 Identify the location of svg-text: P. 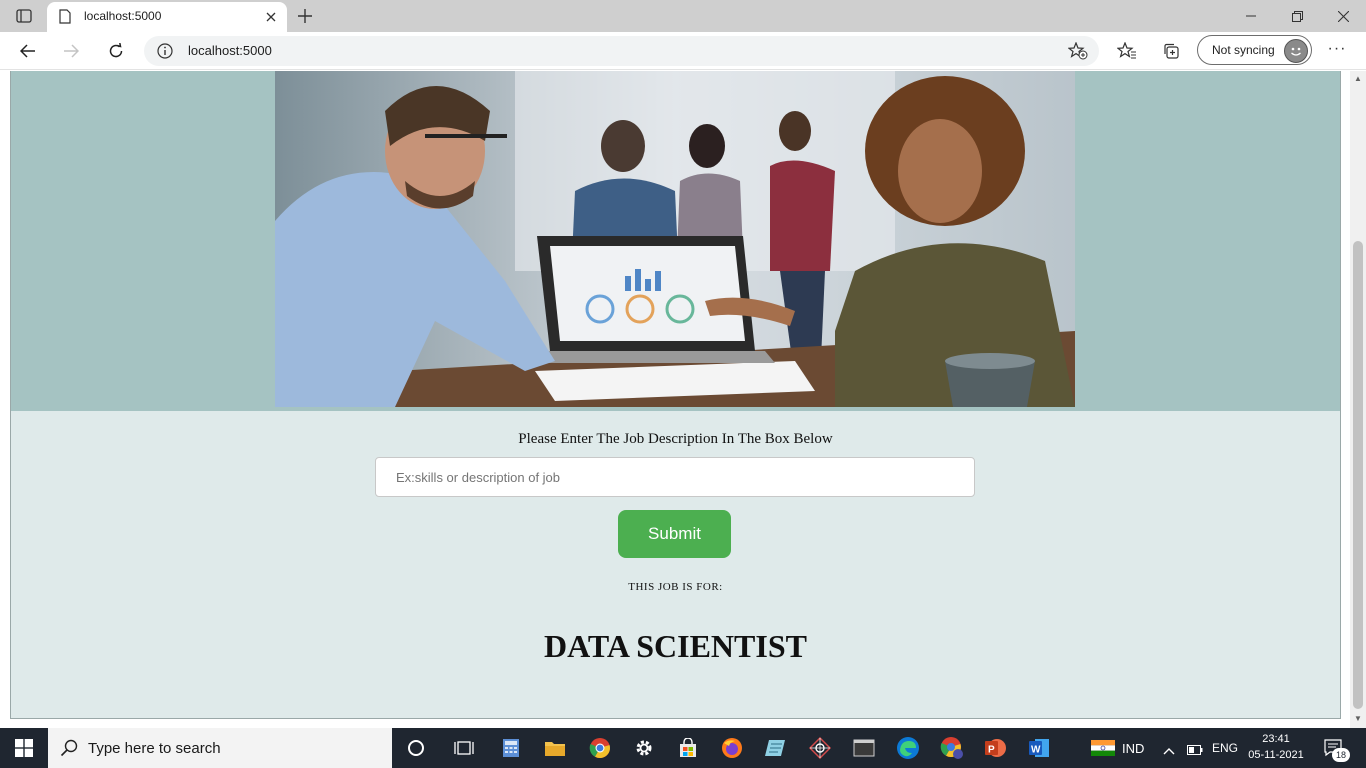
(991, 750).